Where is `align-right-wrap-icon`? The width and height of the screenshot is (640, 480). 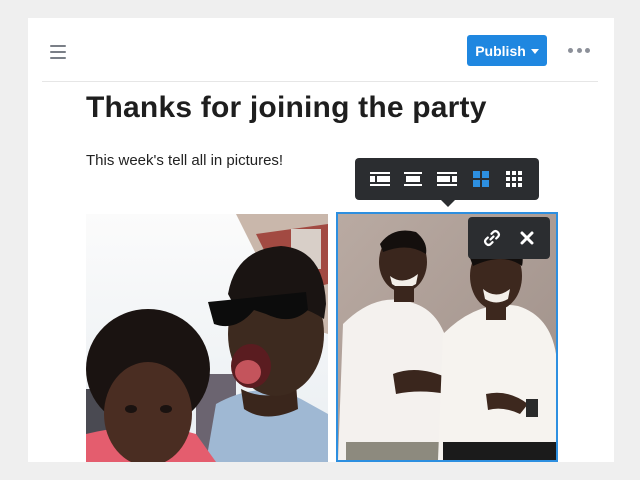 align-right-wrap-icon is located at coordinates (447, 179).